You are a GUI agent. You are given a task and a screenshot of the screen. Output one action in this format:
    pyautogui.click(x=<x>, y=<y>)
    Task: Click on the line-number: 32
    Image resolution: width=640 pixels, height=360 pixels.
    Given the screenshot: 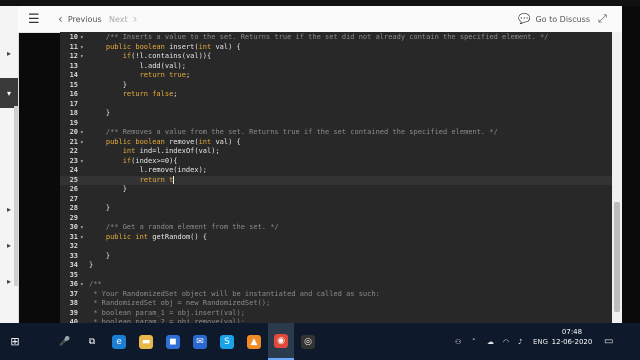 What is the action you would take?
    pyautogui.click(x=73, y=246)
    